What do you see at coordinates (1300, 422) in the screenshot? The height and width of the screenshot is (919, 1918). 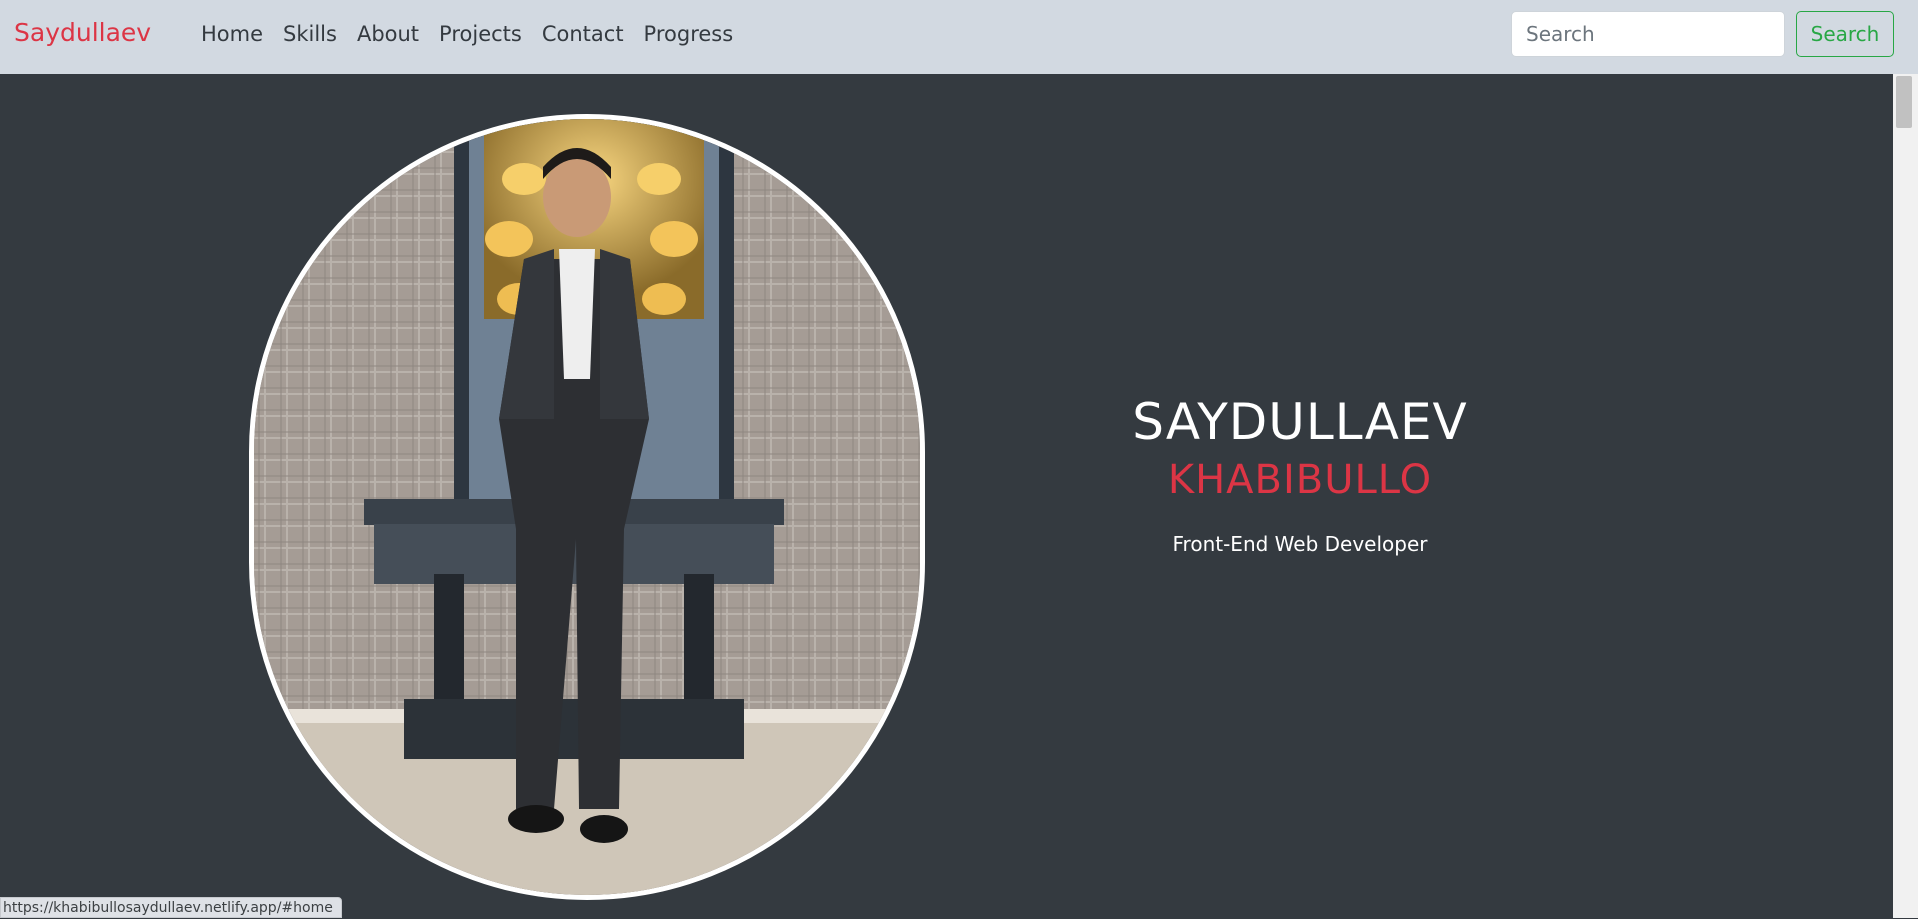 I see `hero-first-name: SAYDULLAEV` at bounding box center [1300, 422].